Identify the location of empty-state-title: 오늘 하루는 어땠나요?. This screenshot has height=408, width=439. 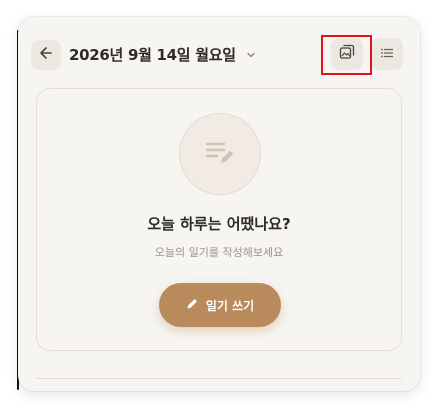
(219, 224).